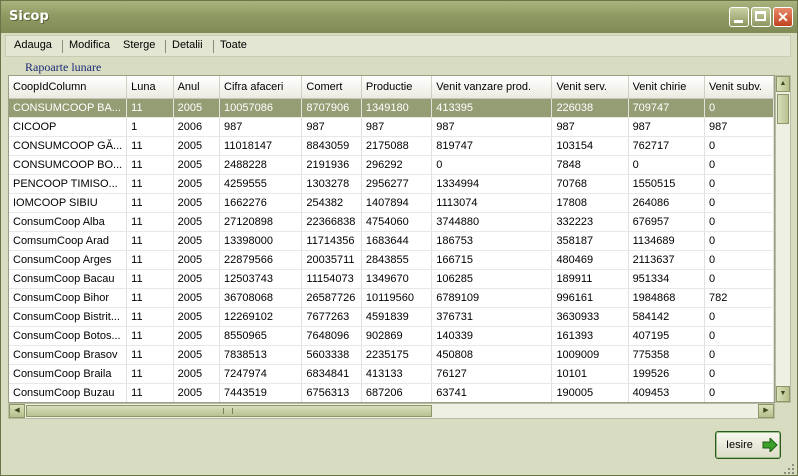  I want to click on table-cell: 7247974, so click(261, 374).